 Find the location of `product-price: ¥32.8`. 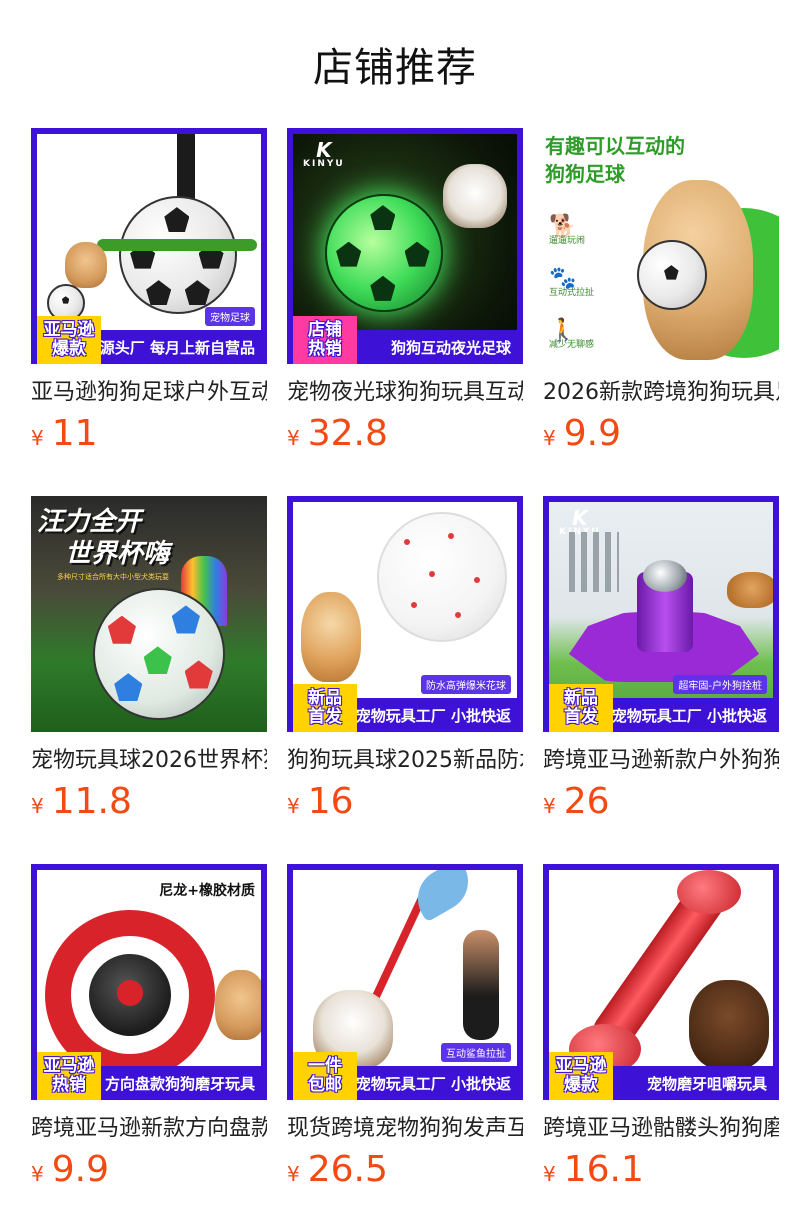

product-price: ¥32.8 is located at coordinates (337, 433).